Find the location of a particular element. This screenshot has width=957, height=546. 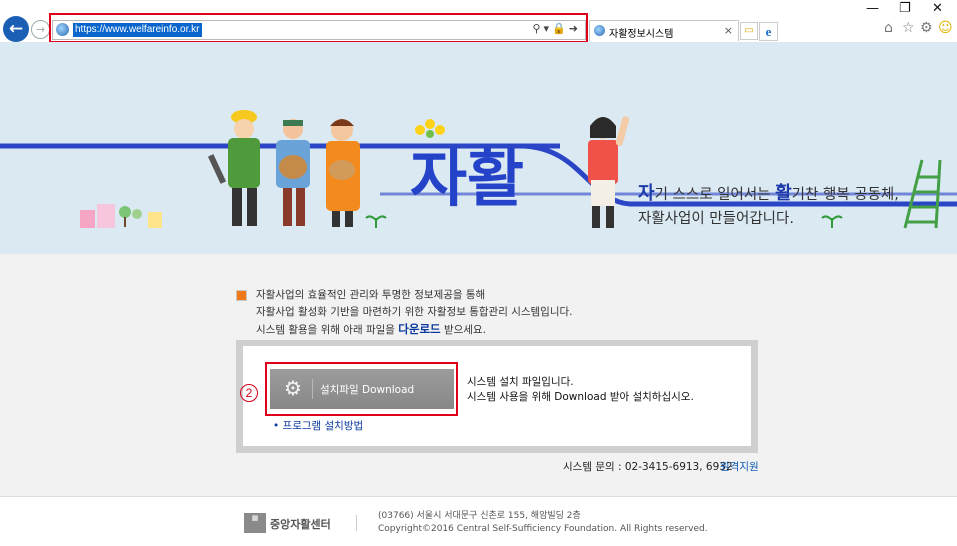

download-desc-line-1: 시스템 설치 파일입니다. is located at coordinates (520, 382).